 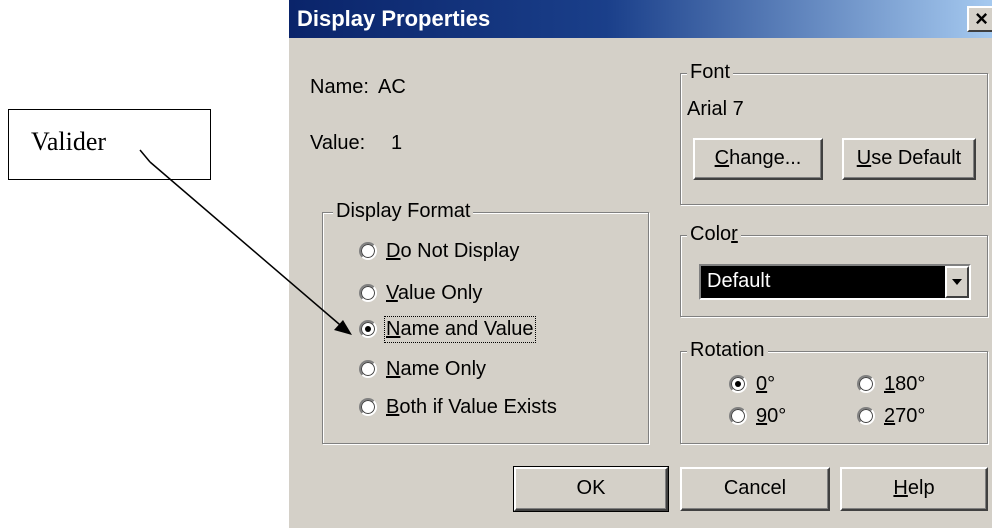 I want to click on radio-label: 180°, so click(x=905, y=383).